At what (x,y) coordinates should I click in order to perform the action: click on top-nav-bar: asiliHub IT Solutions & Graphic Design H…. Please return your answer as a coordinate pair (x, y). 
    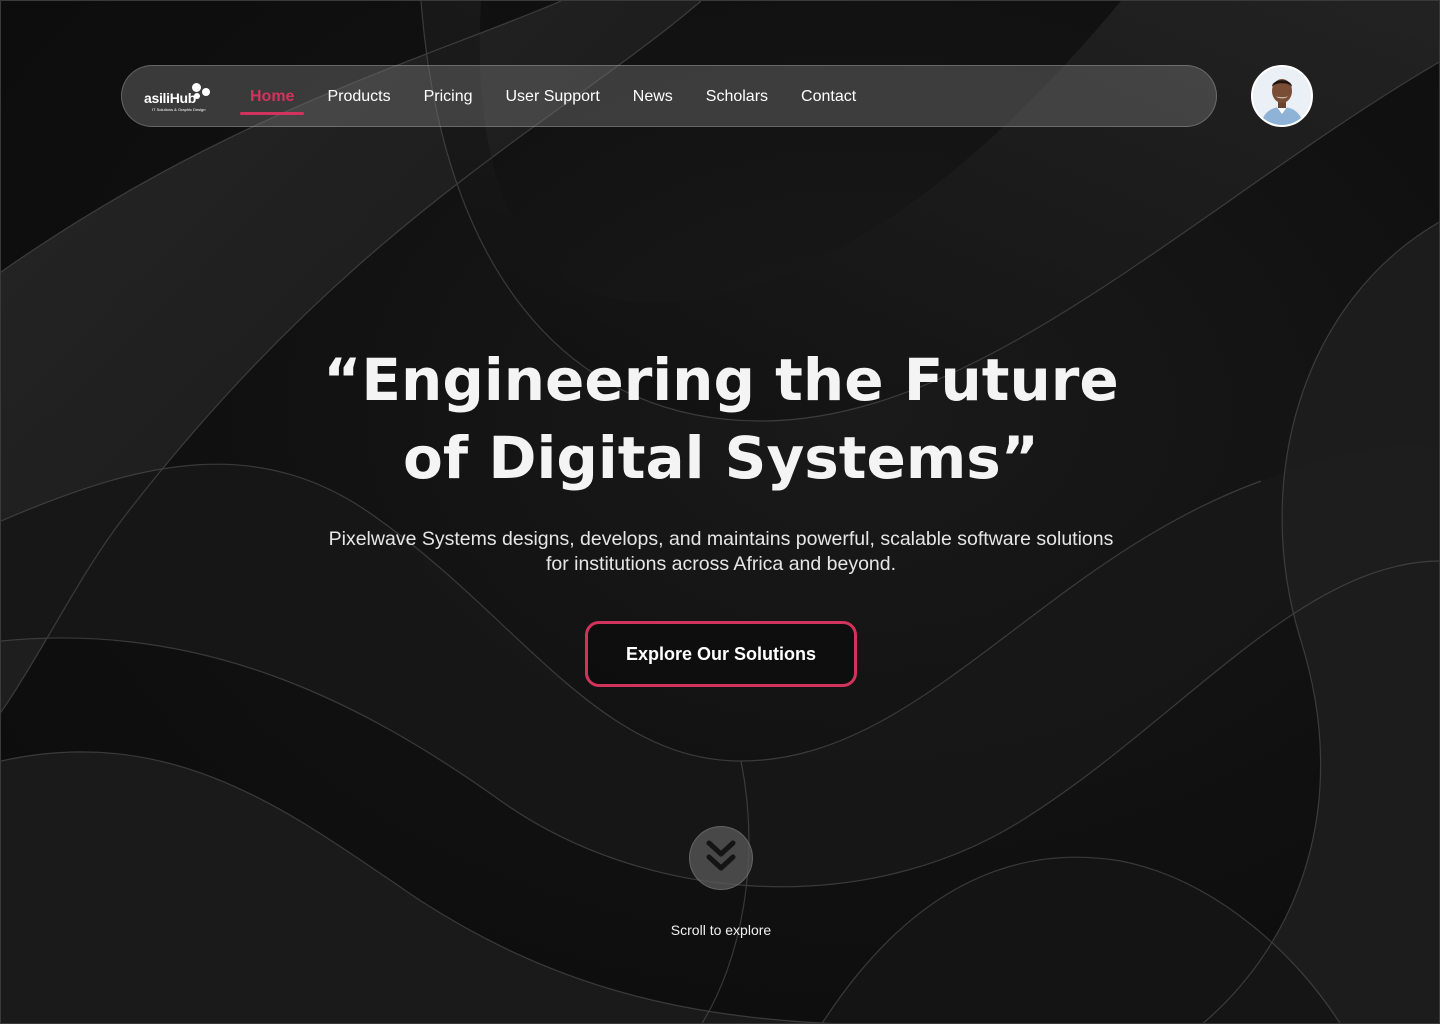
    Looking at the image, I should click on (669, 96).